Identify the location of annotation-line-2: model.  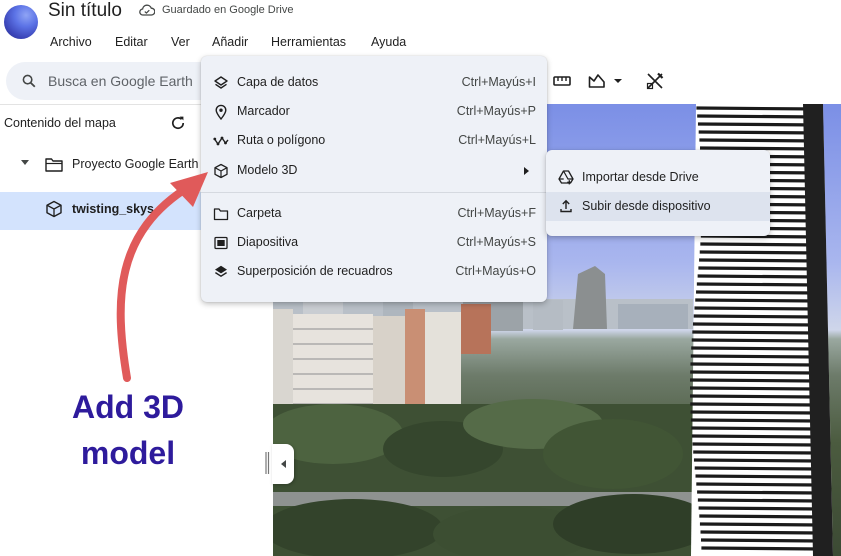
(128, 453).